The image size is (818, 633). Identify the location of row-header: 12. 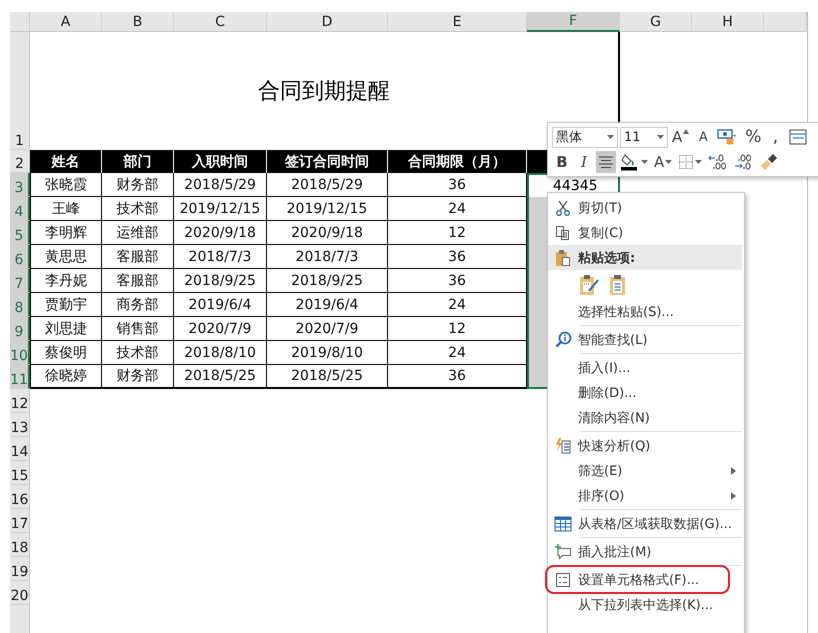
(20, 401).